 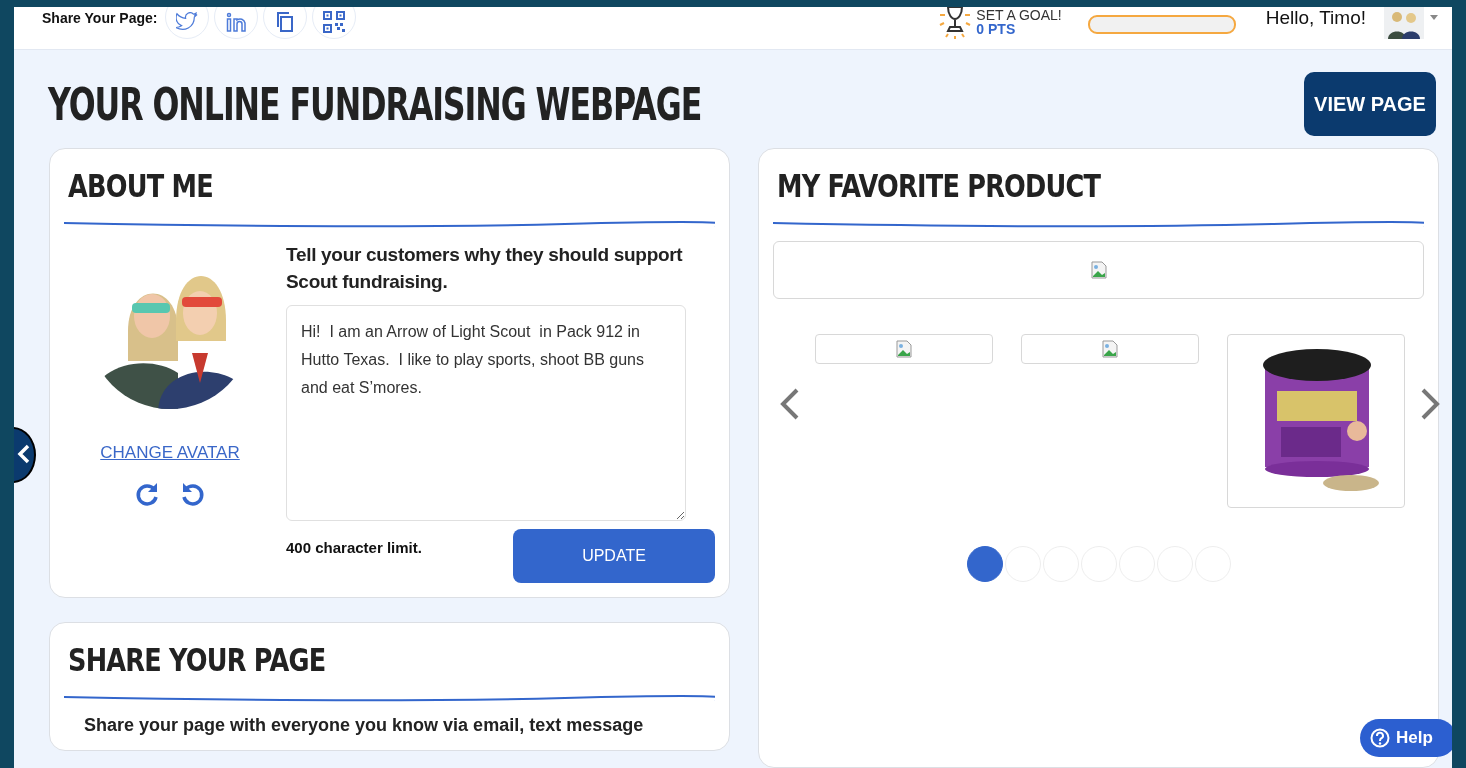 I want to click on bio-field: Hi! I am an Arrow of Light Scout in Pack 912 in Hutto Texas. I like to play sports, shoot BB guns and eat S’mores., so click(x=486, y=413).